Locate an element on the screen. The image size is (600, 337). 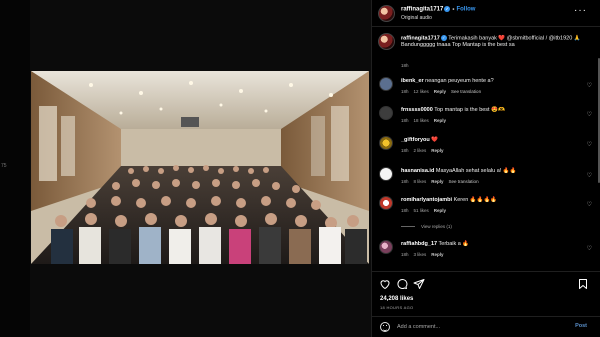
comment-text: MasyaAllah sehat selalu a! 🔥🔥 is located at coordinates (476, 171).